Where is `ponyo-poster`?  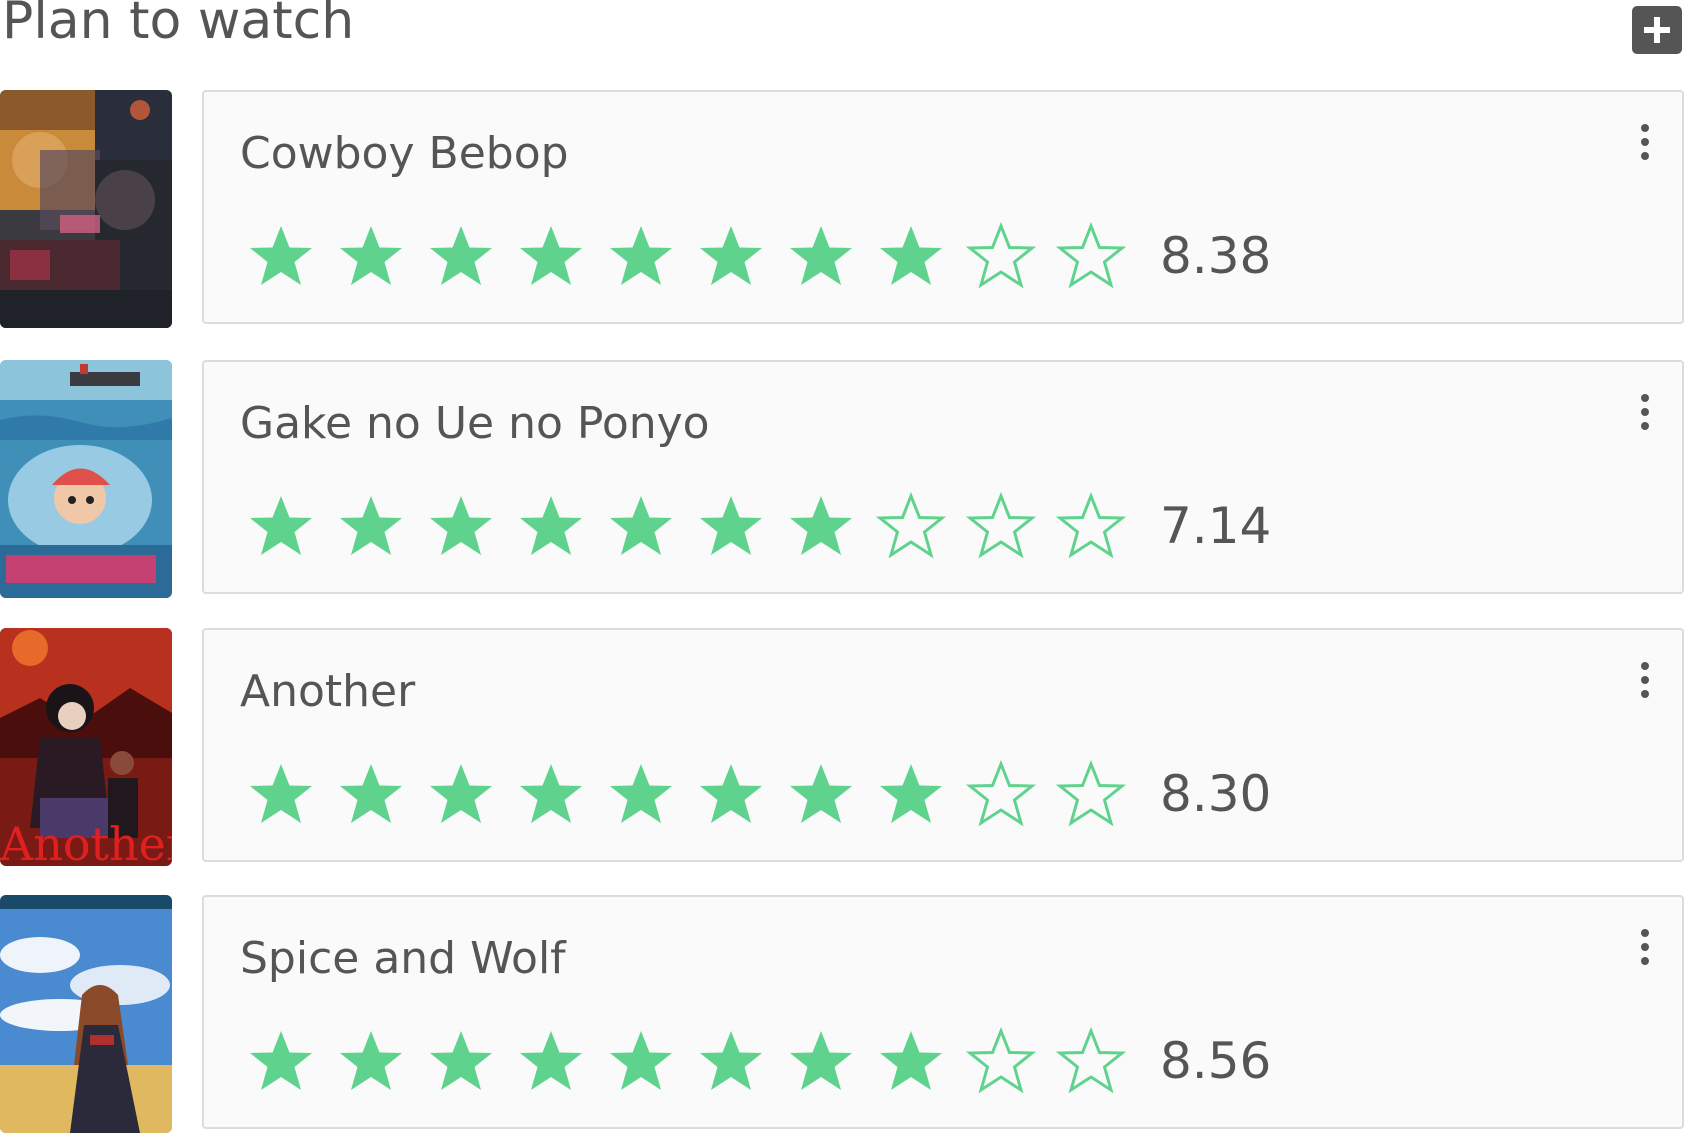 ponyo-poster is located at coordinates (86, 479).